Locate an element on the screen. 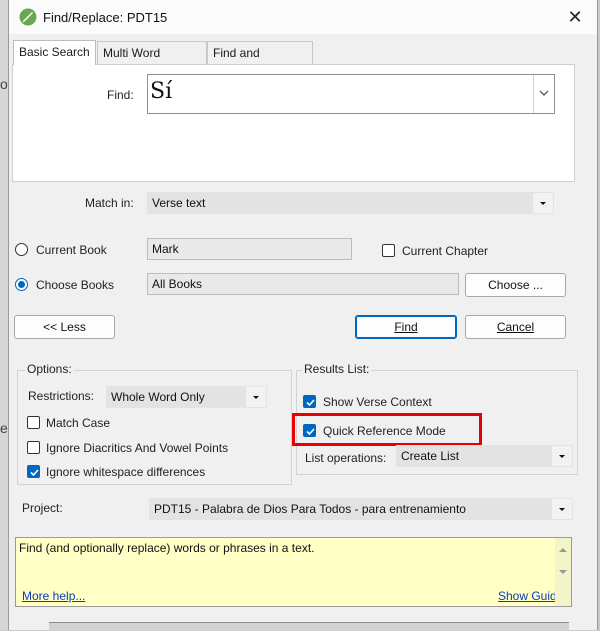  help-scrollbar is located at coordinates (563, 572).